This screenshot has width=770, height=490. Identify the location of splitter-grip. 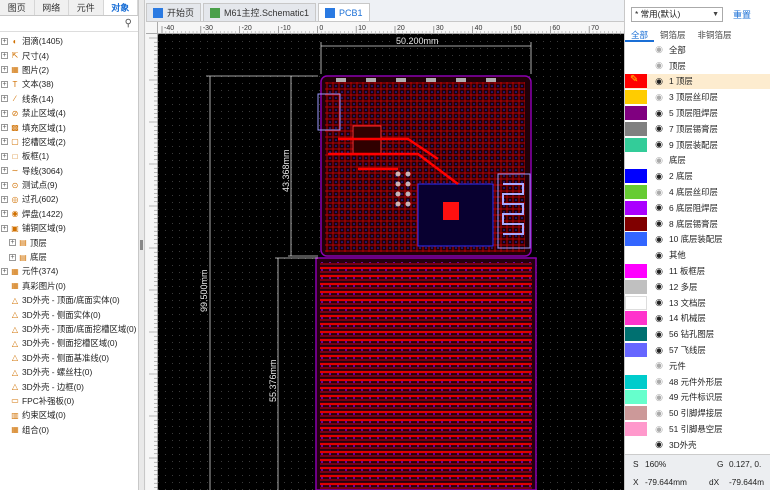
(141, 245).